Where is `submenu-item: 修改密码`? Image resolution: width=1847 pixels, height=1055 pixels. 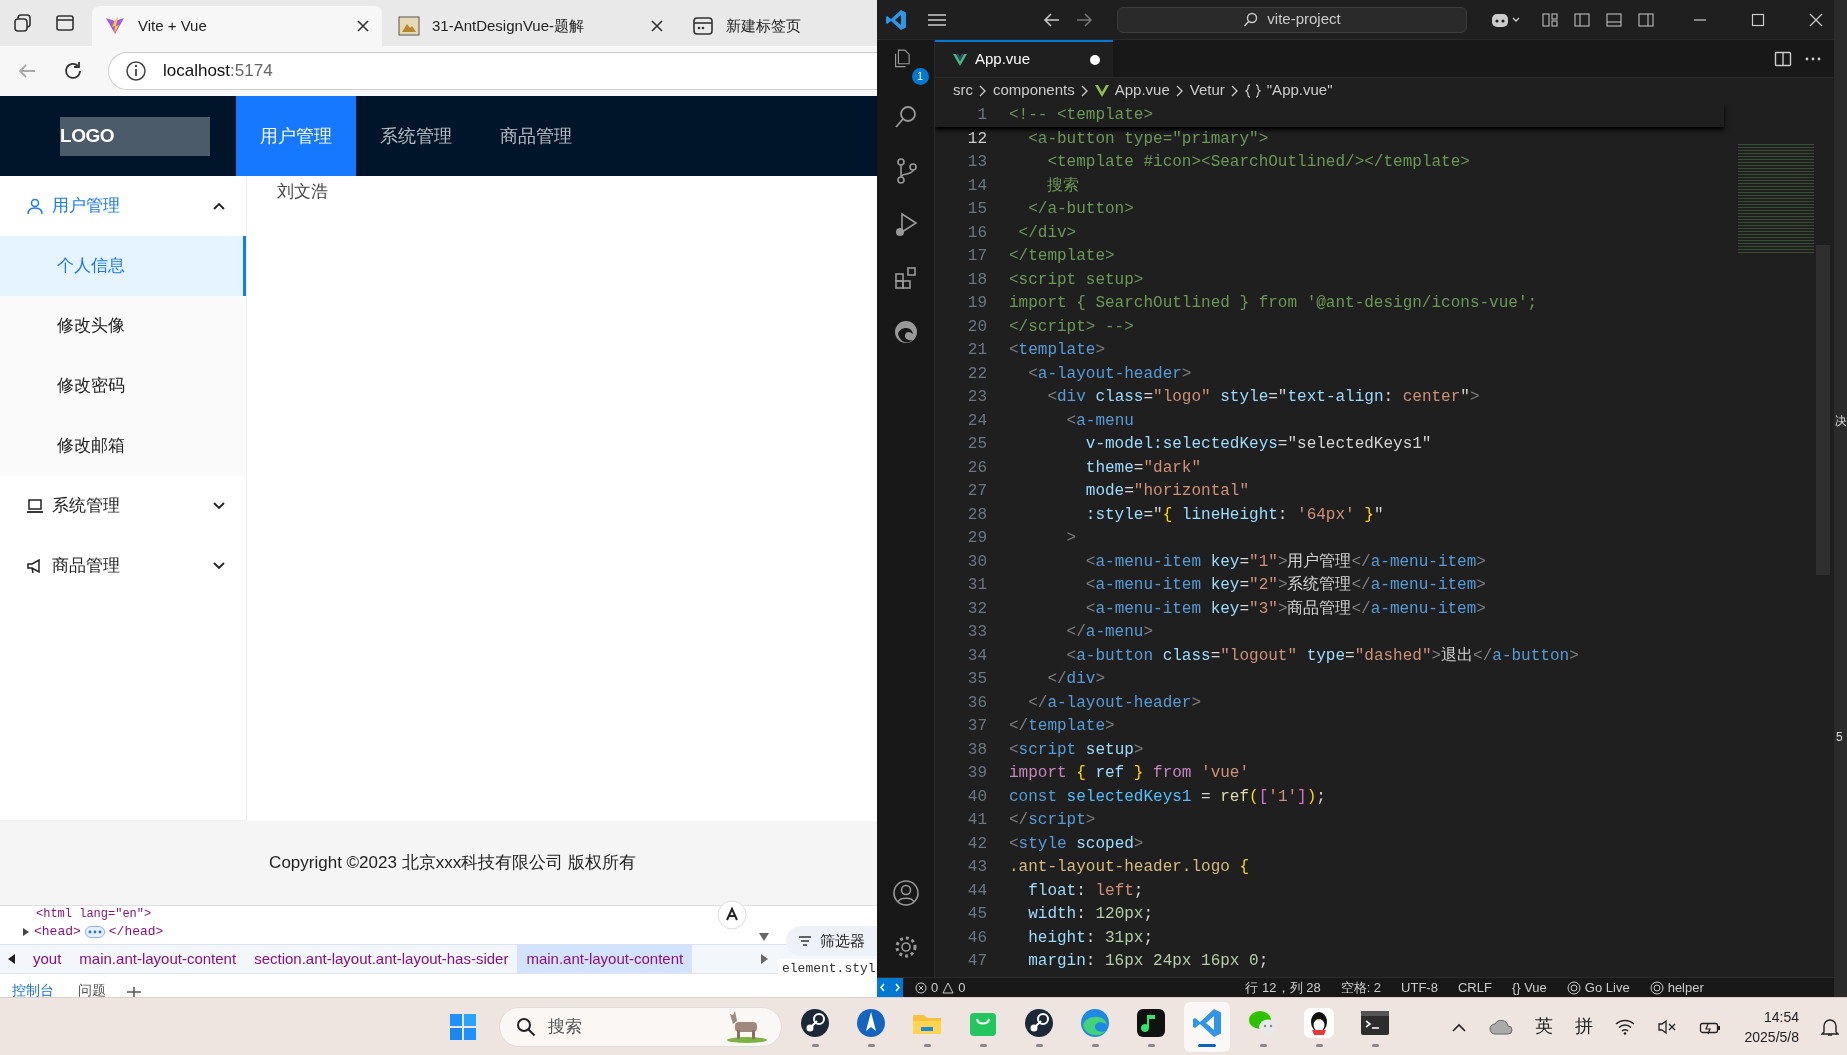
submenu-item: 修改密码 is located at coordinates (123, 386).